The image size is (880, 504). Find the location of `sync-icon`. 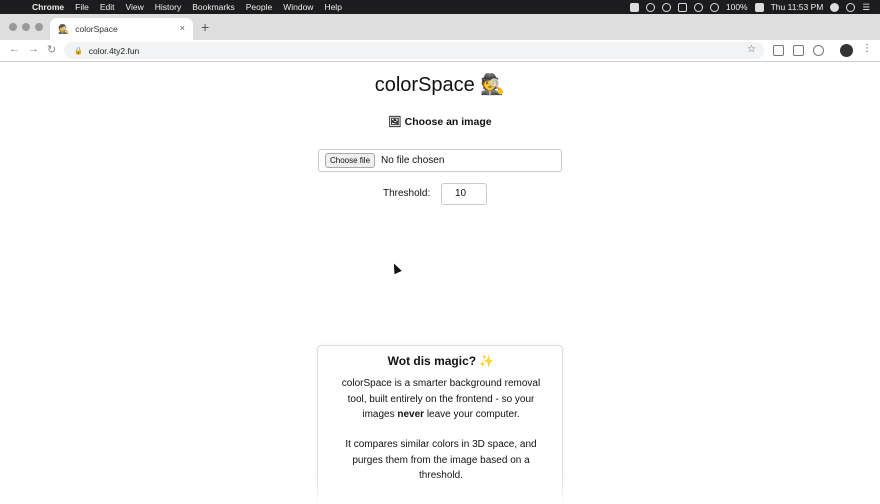

sync-icon is located at coordinates (650, 7).